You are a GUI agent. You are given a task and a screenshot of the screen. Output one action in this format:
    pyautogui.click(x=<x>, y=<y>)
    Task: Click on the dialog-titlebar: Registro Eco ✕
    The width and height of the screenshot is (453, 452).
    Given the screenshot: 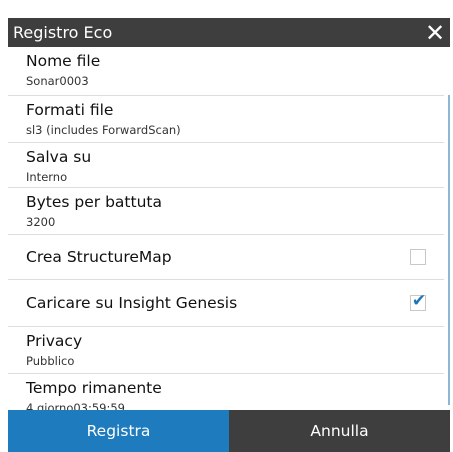 What is the action you would take?
    pyautogui.click(x=229, y=32)
    